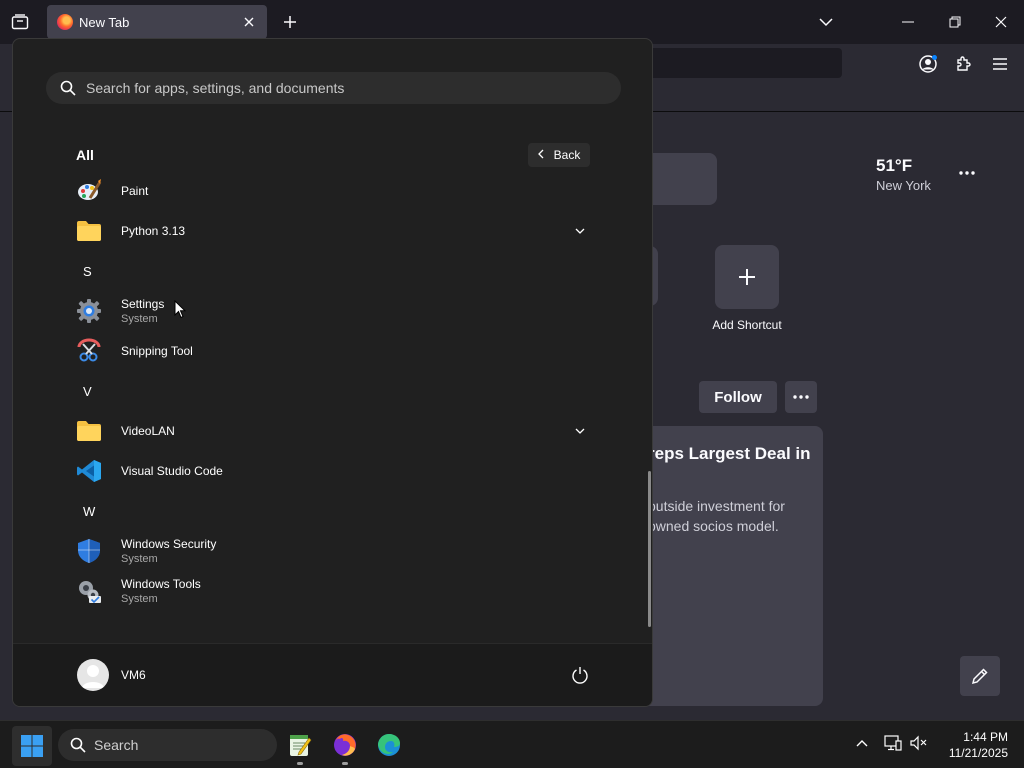 The image size is (1024, 768). What do you see at coordinates (104, 22) in the screenshot?
I see `tab-title: New Tab` at bounding box center [104, 22].